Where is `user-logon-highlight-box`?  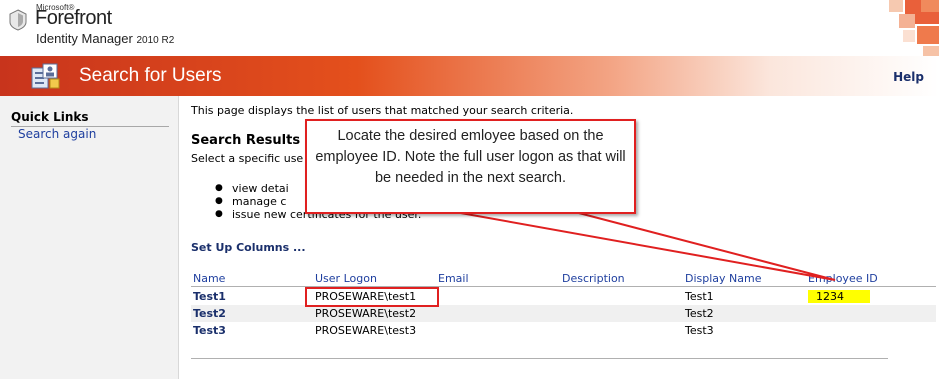 user-logon-highlight-box is located at coordinates (372, 297).